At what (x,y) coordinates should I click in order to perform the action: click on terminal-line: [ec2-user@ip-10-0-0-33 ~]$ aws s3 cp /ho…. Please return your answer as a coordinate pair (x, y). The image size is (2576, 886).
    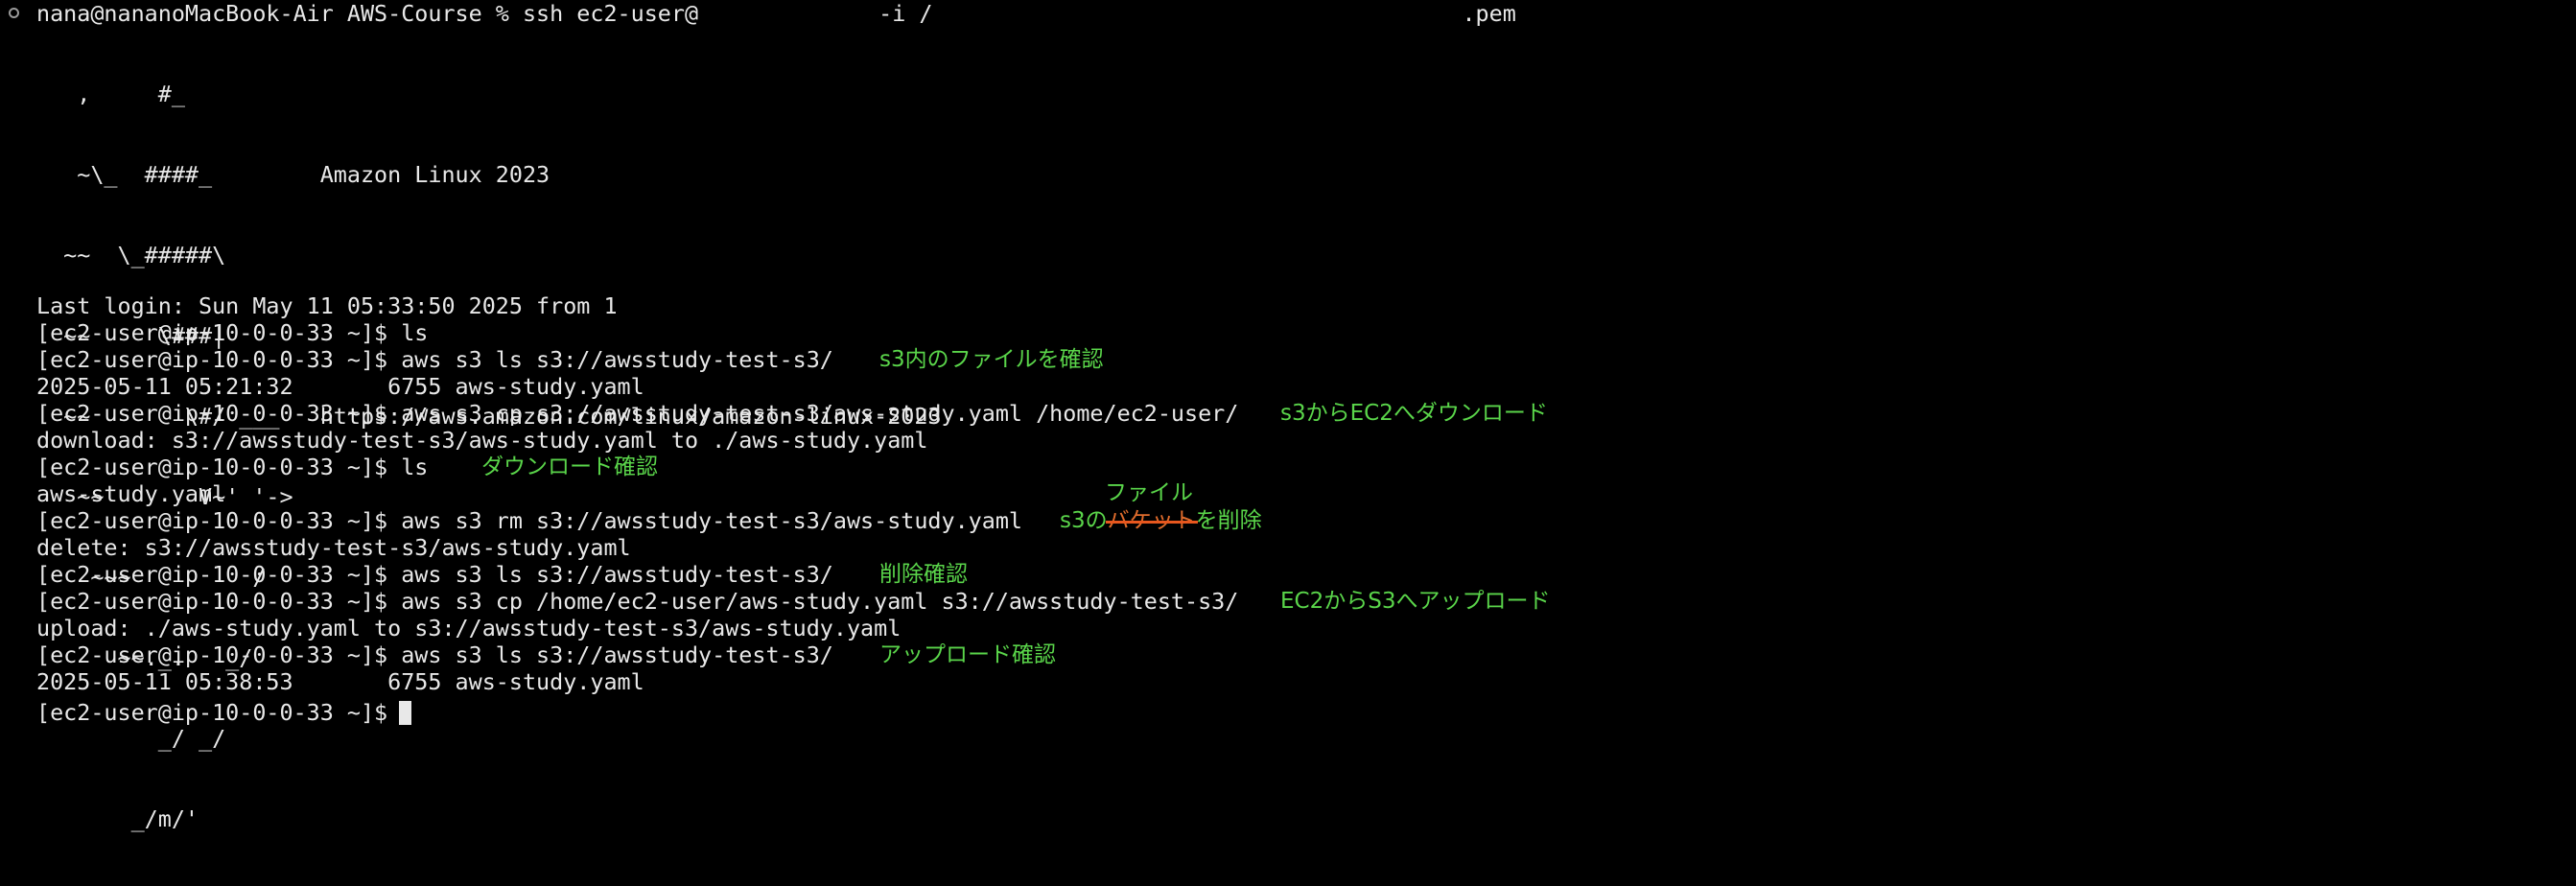
    Looking at the image, I should click on (637, 601).